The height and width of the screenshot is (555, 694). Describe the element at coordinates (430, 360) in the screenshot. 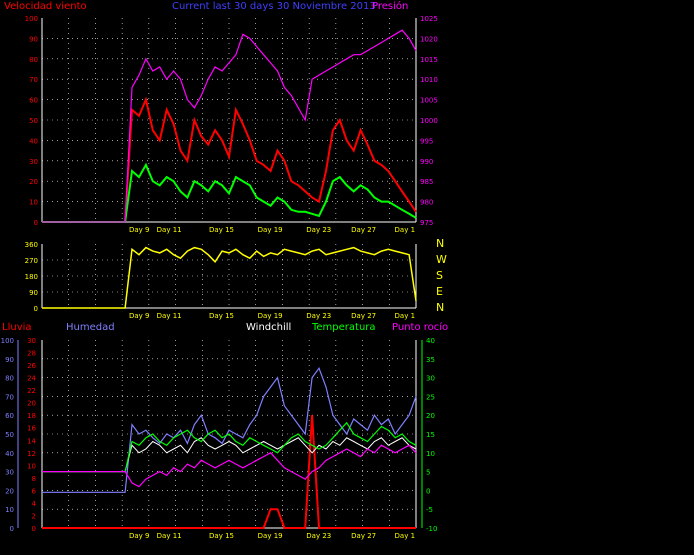

I see `temp-ytick: 35` at that location.